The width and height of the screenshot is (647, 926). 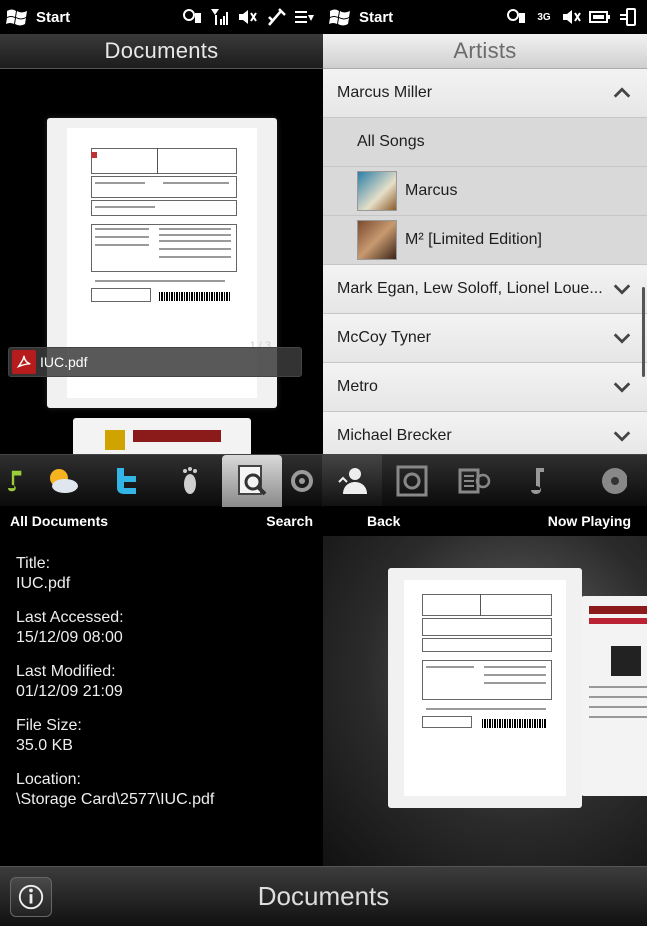 I want to click on now-playing-softkey: Now Playing, so click(x=589, y=521).